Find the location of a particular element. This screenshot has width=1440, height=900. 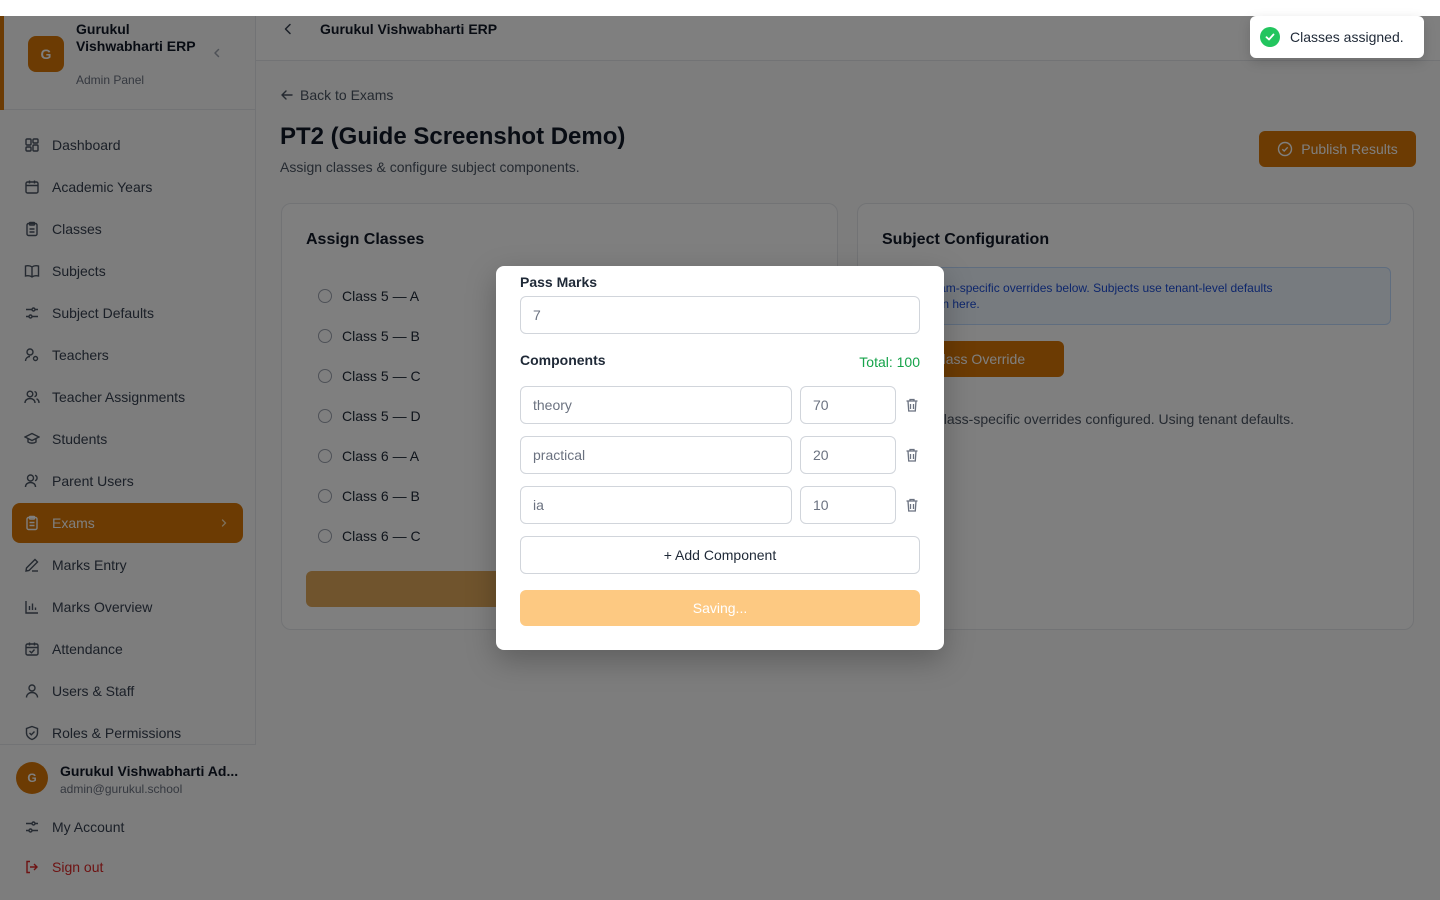

pass-marks-label: Pass Marks is located at coordinates (559, 282).